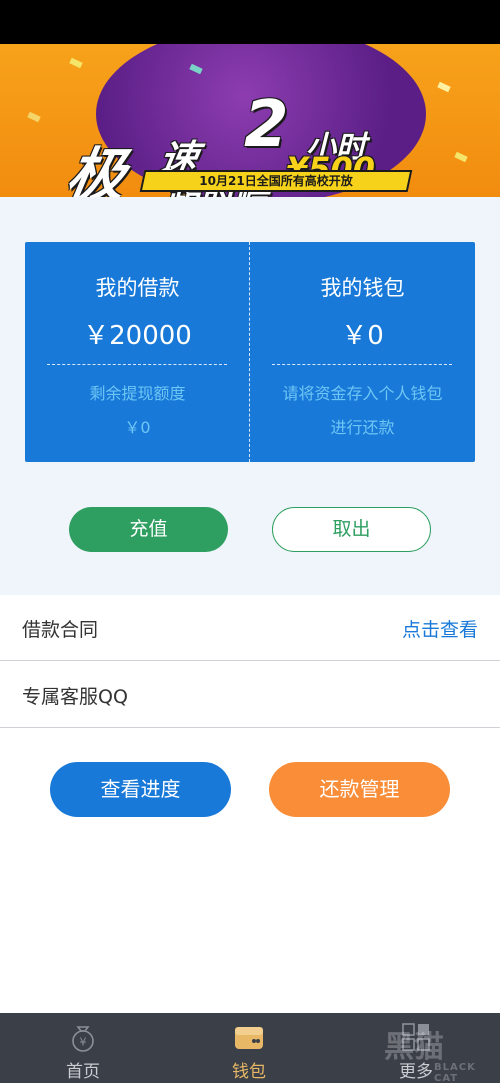  What do you see at coordinates (96, 169) in the screenshot?
I see `banner-headline-1: 极` at bounding box center [96, 169].